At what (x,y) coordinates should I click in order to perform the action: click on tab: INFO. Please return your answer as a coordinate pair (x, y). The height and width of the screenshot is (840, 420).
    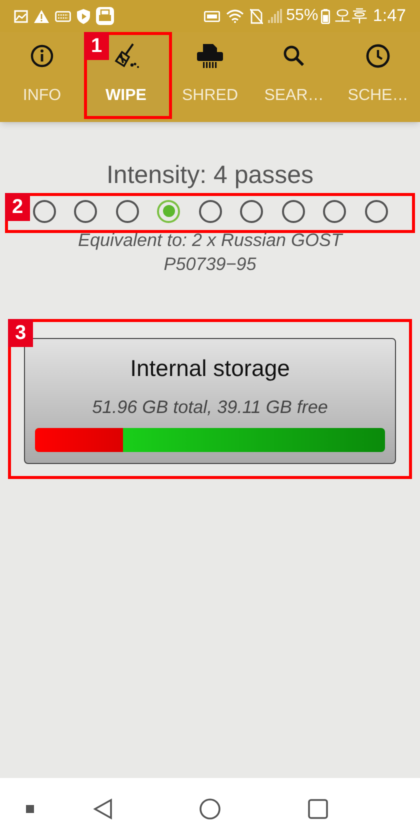
    Looking at the image, I should click on (42, 77).